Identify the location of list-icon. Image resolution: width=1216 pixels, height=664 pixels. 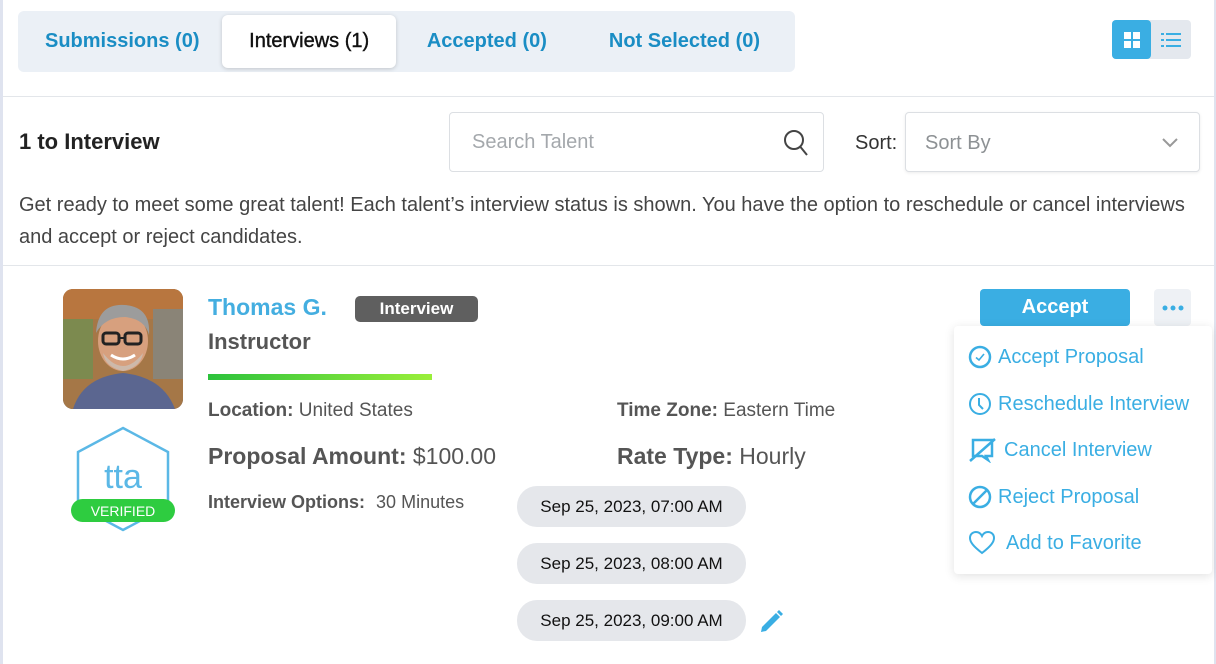
(1170, 39).